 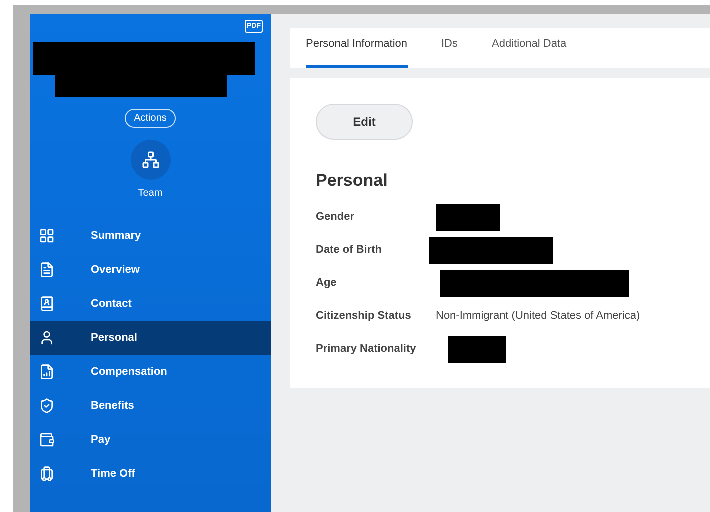 I want to click on nav-item: Overview, so click(x=150, y=270).